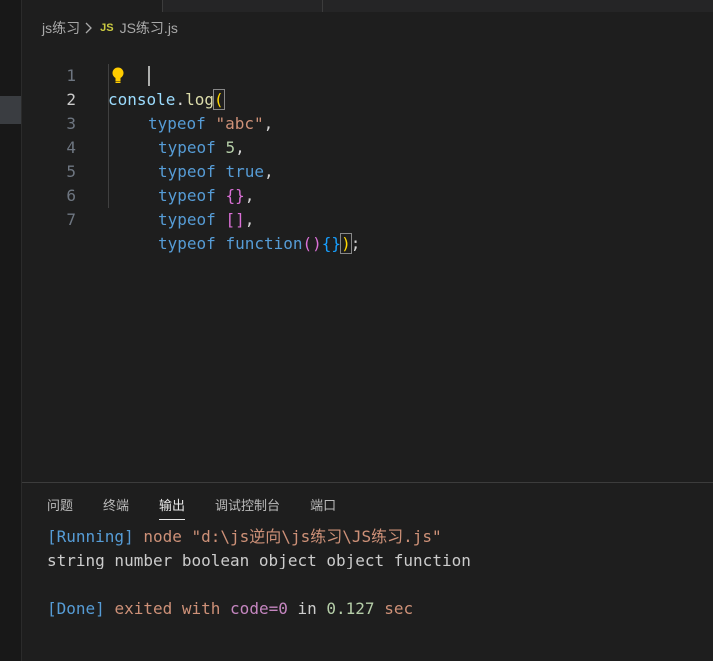  I want to click on code-content: typeof function(){});, so click(259, 244).